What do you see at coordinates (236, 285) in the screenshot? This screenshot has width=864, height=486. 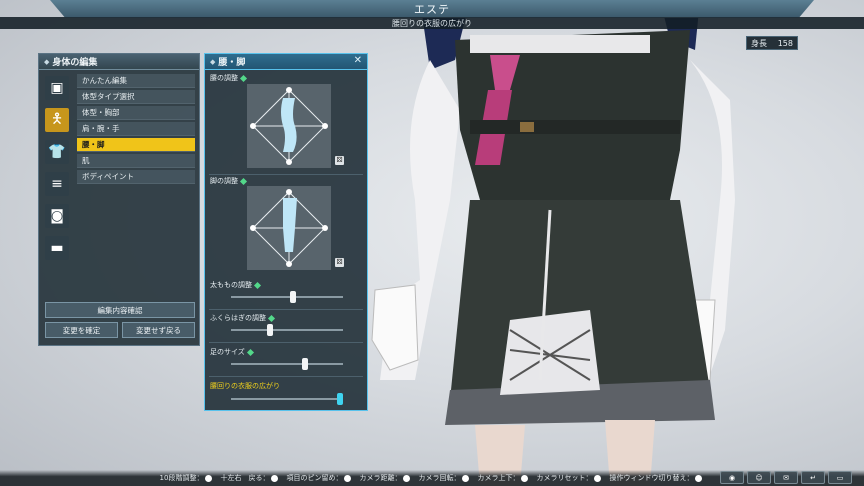 I see `thigh-adjust-label: 太ももの調整` at bounding box center [236, 285].